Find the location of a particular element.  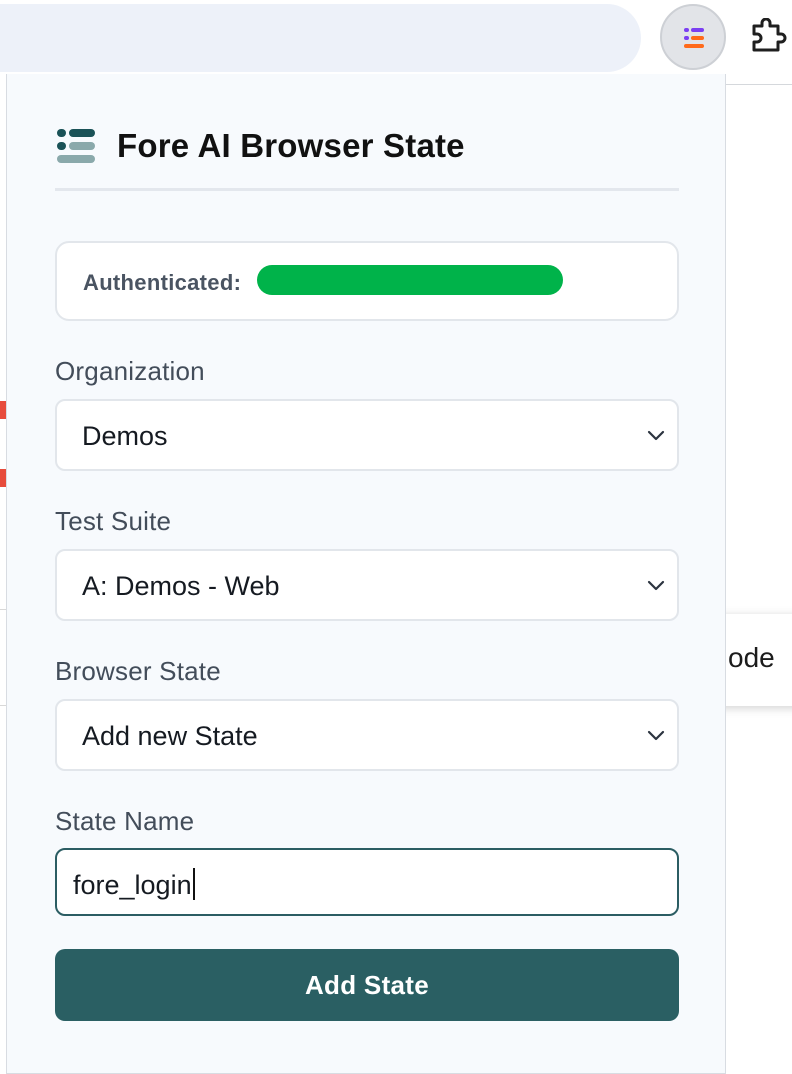

fore-extension-icon is located at coordinates (694, 38).